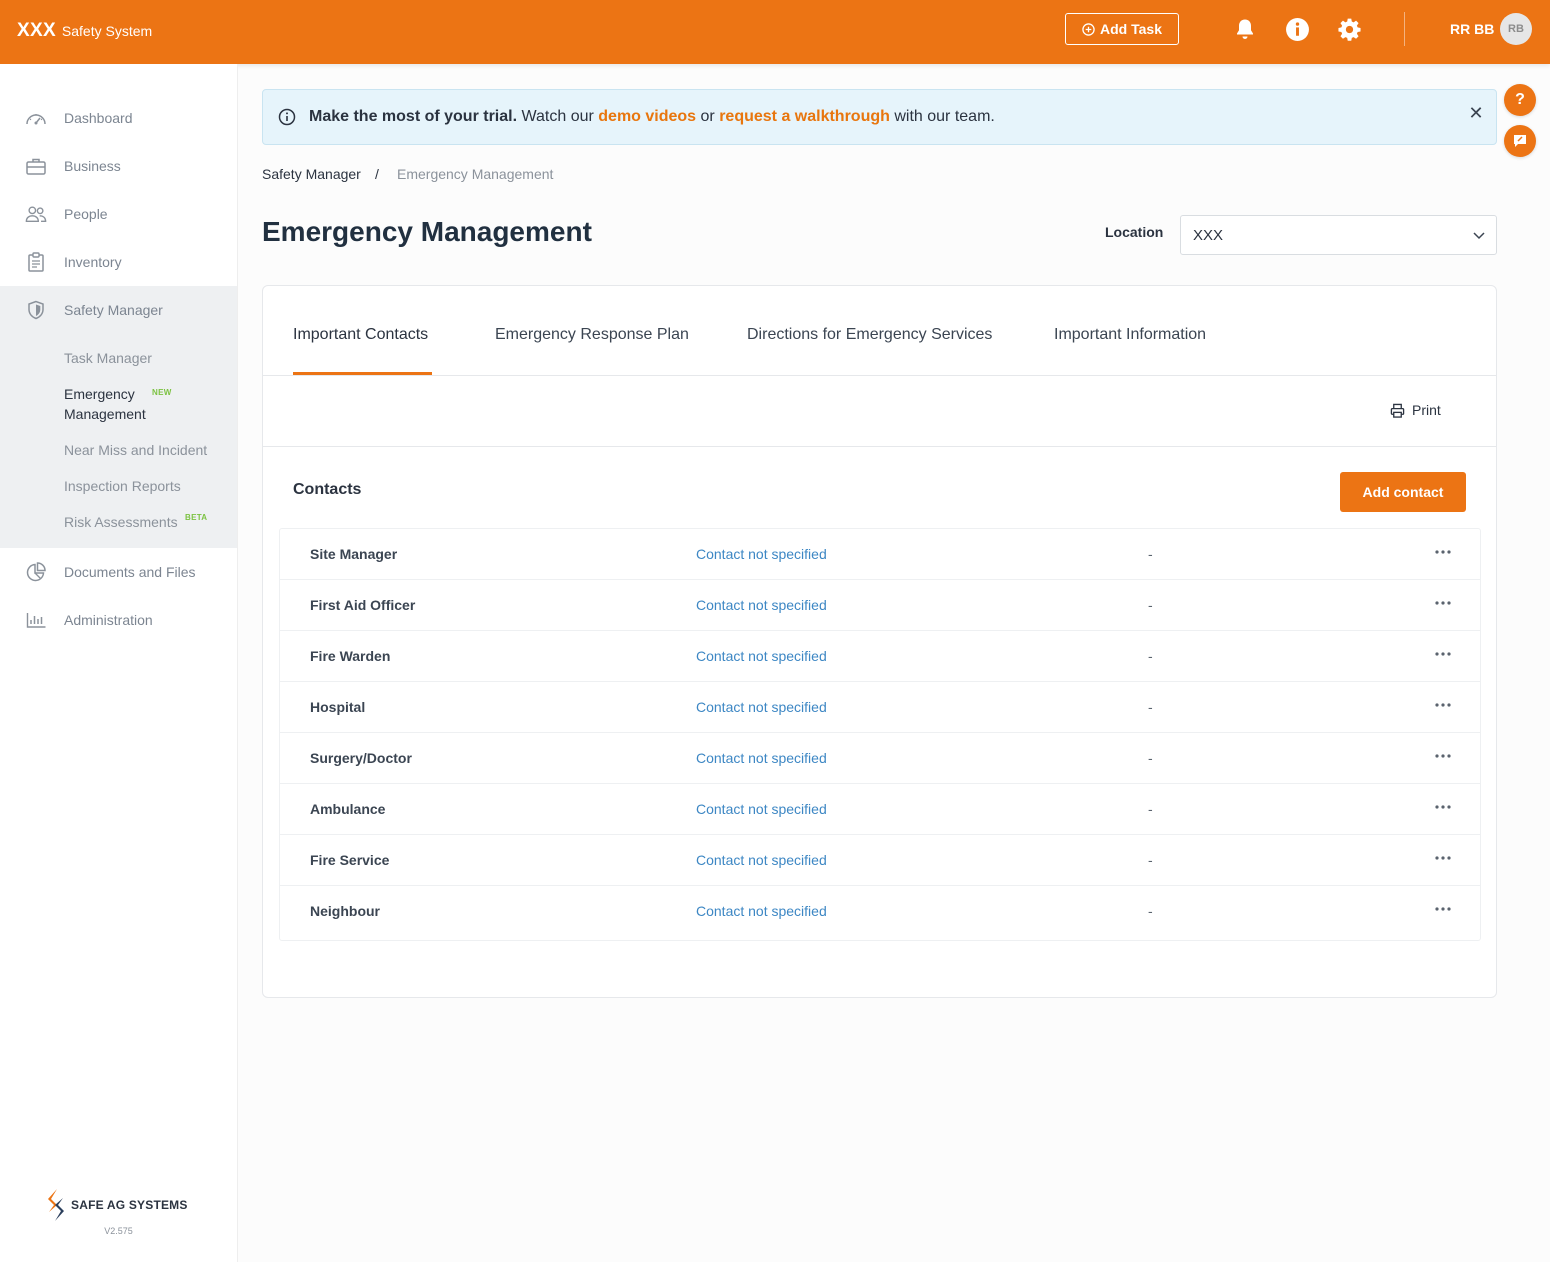  What do you see at coordinates (1297, 29) in the screenshot?
I see `info-icon` at bounding box center [1297, 29].